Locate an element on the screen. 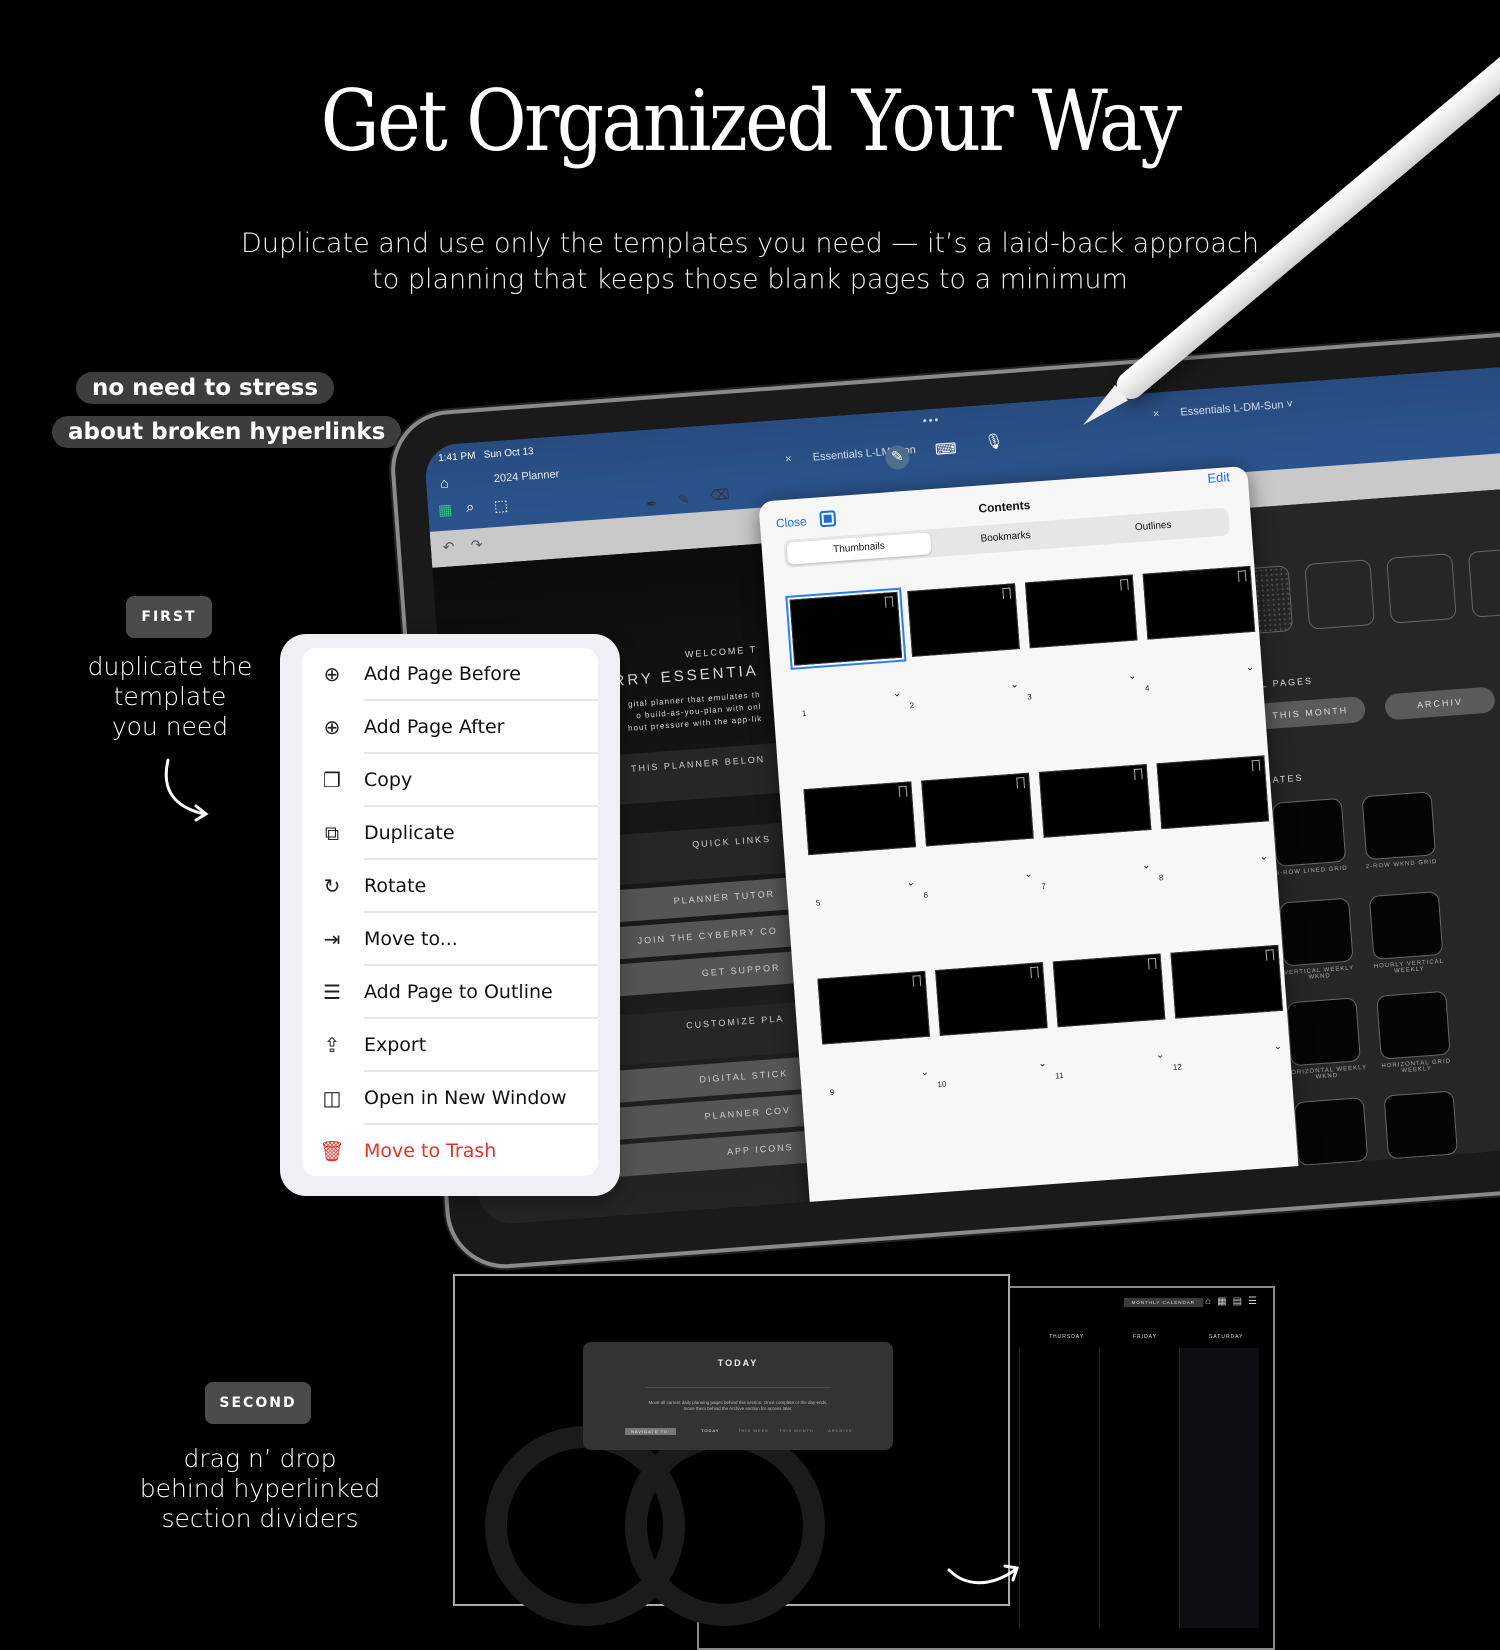 This screenshot has width=1500, height=1650. search-icon: ⌕ is located at coordinates (470, 508).